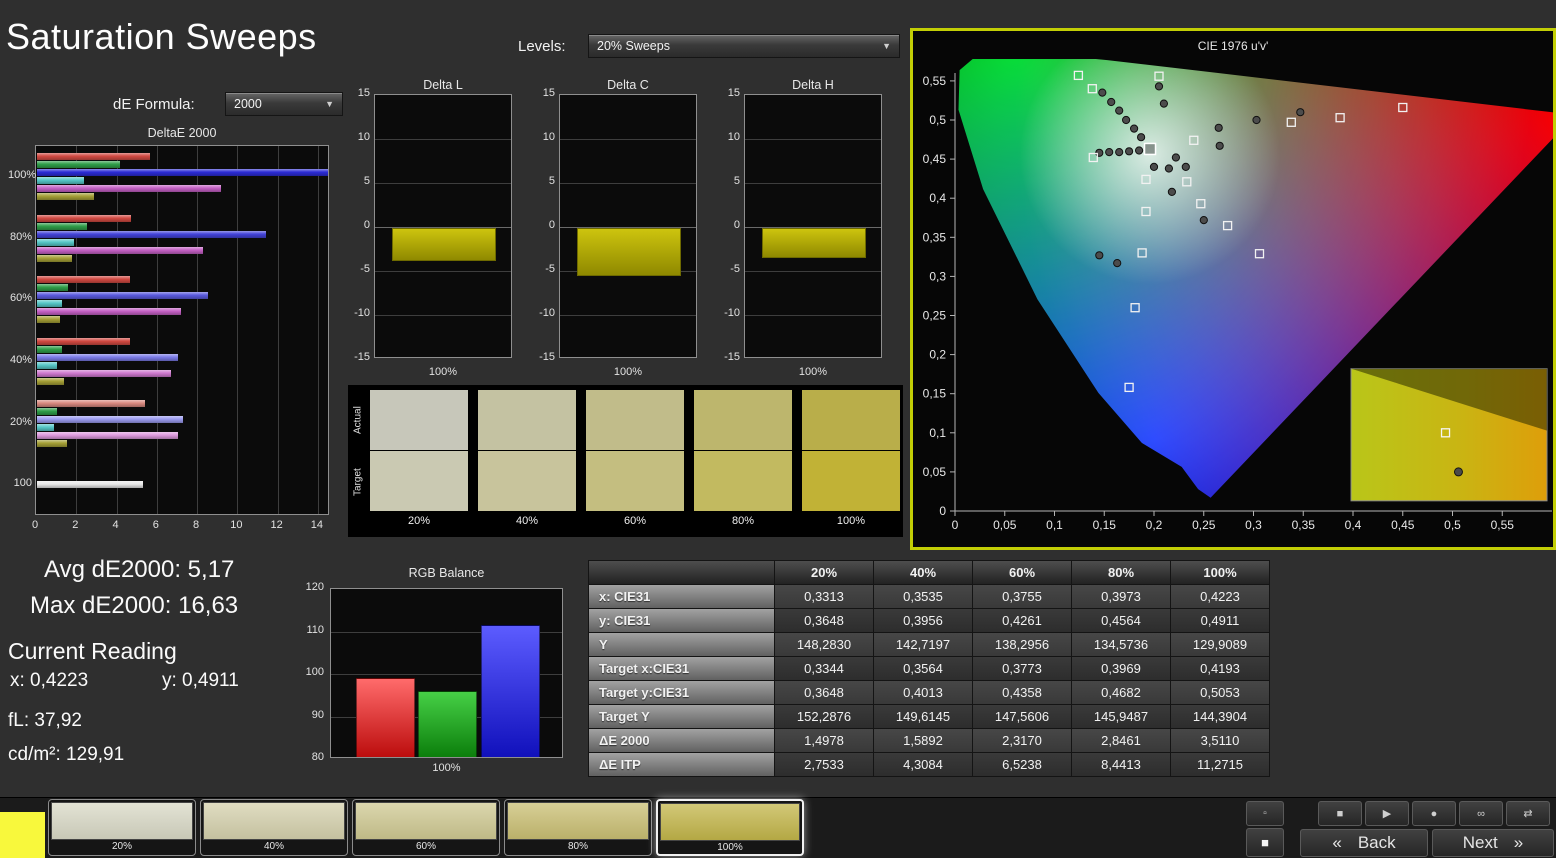  What do you see at coordinates (1233, 46) in the screenshot?
I see `cie-chart-title: CIE 1976 u'v'` at bounding box center [1233, 46].